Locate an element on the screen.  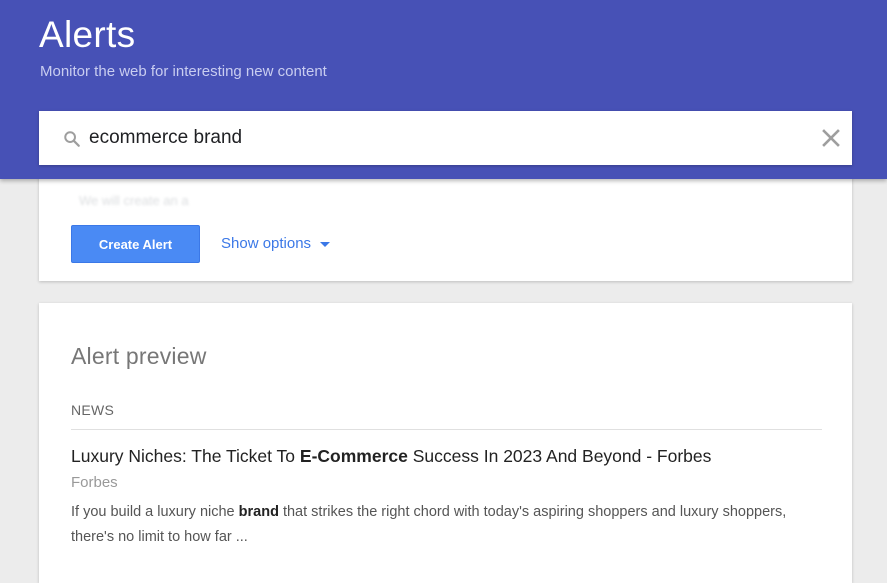
article-title-highlight: E-Commerce is located at coordinates (353, 456).